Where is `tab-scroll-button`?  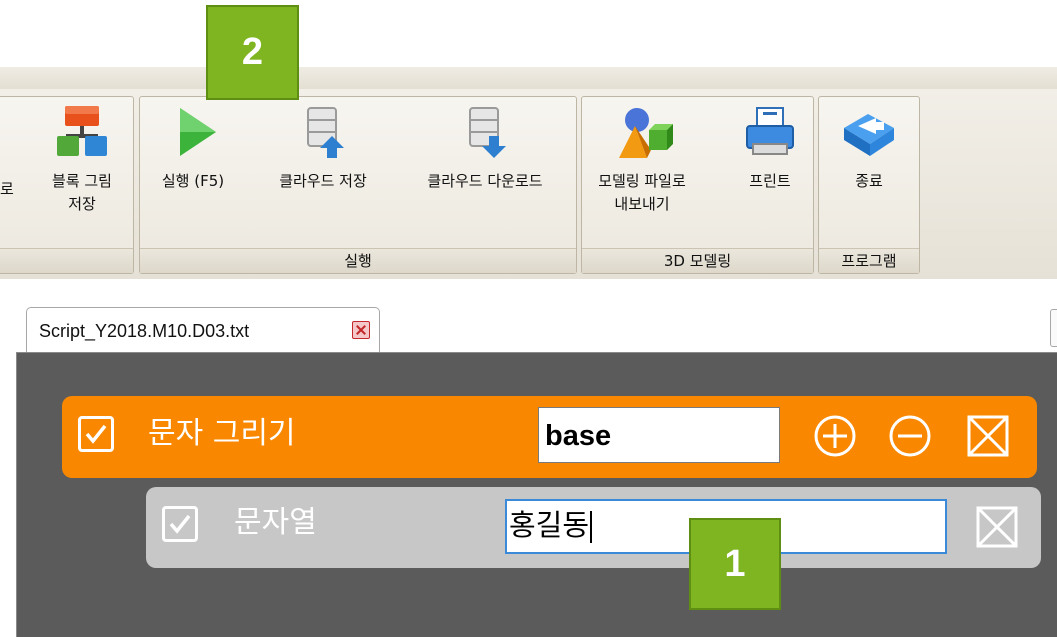
tab-scroll-button is located at coordinates (1053, 328).